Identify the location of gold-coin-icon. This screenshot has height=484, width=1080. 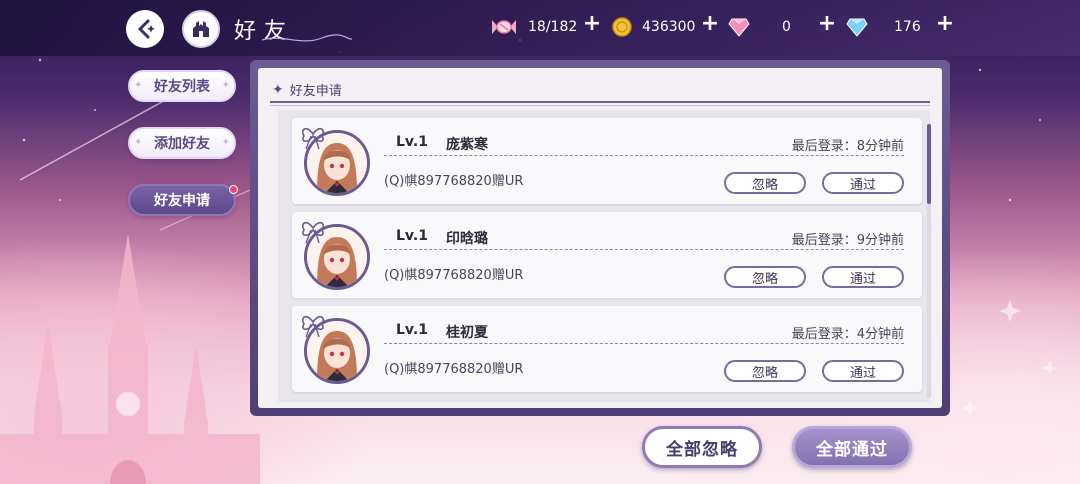
(622, 27).